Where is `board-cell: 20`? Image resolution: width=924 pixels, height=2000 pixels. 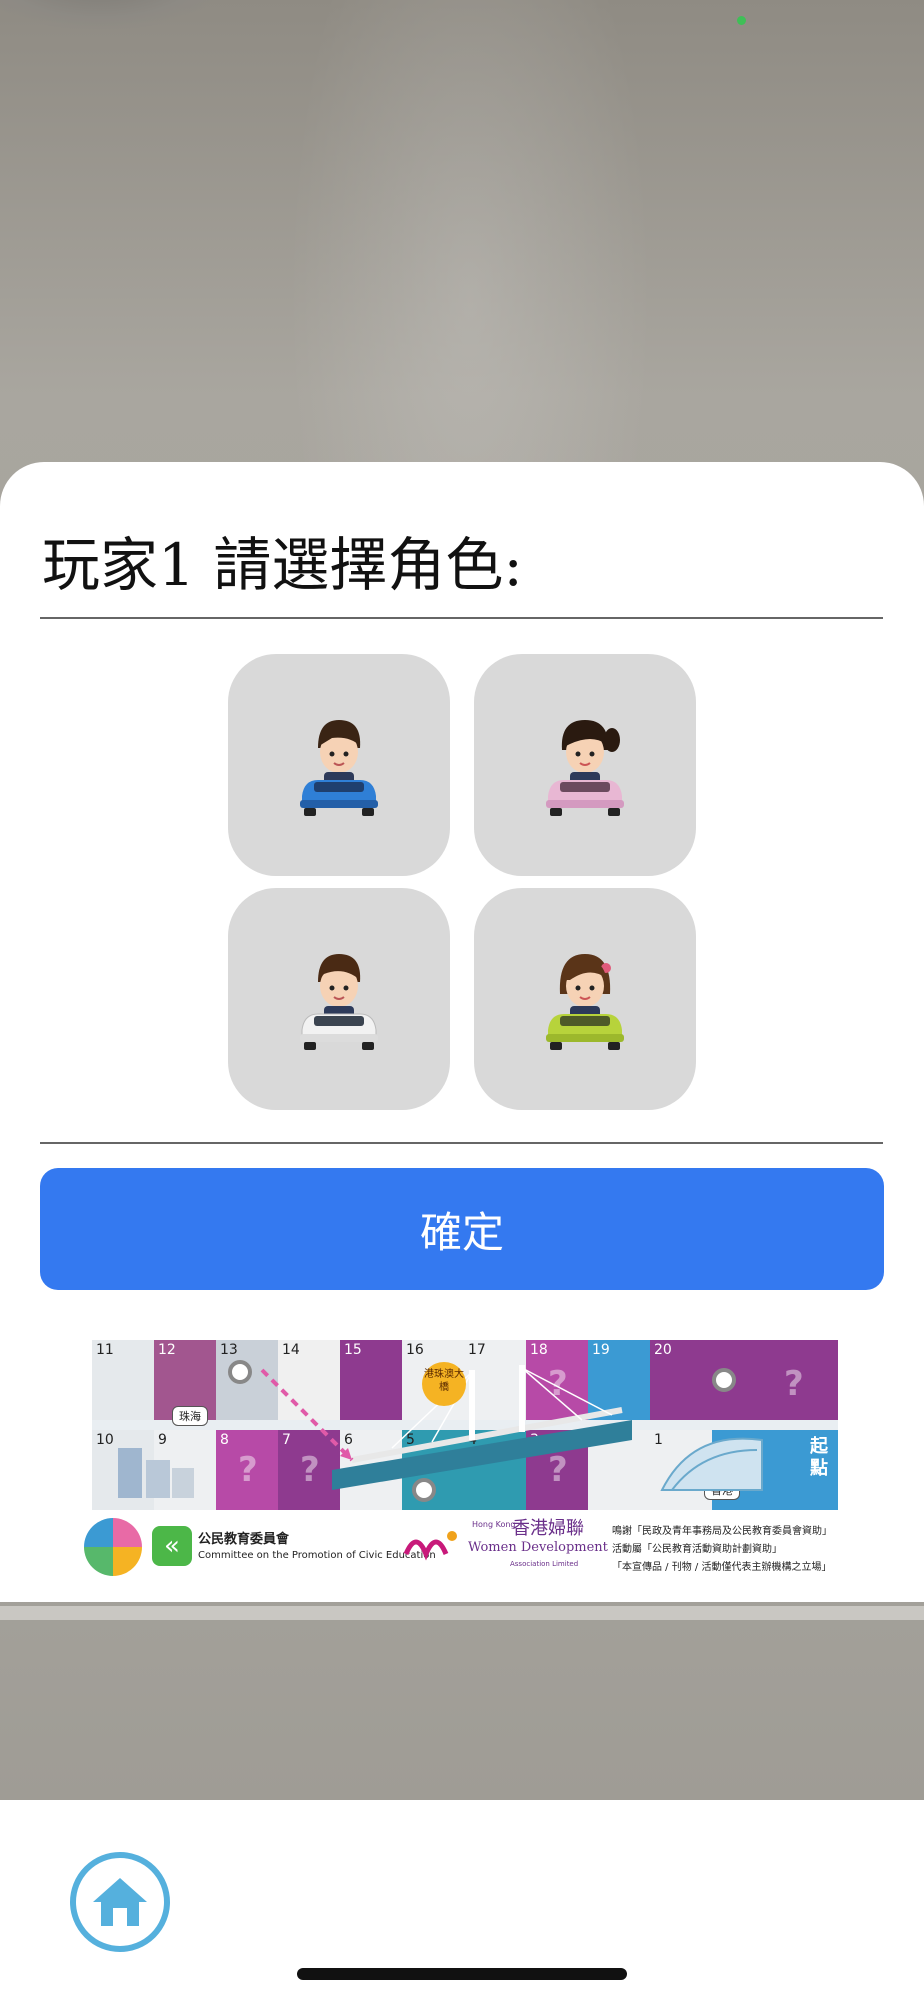
board-cell: 20 is located at coordinates (681, 1380).